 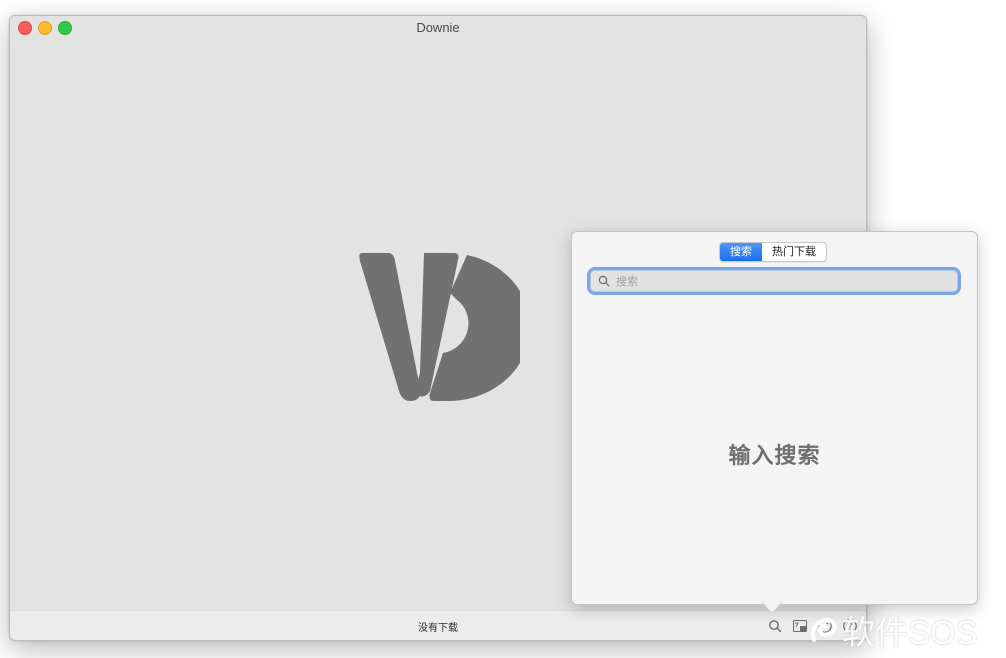 What do you see at coordinates (783, 282) in the screenshot?
I see `search-input` at bounding box center [783, 282].